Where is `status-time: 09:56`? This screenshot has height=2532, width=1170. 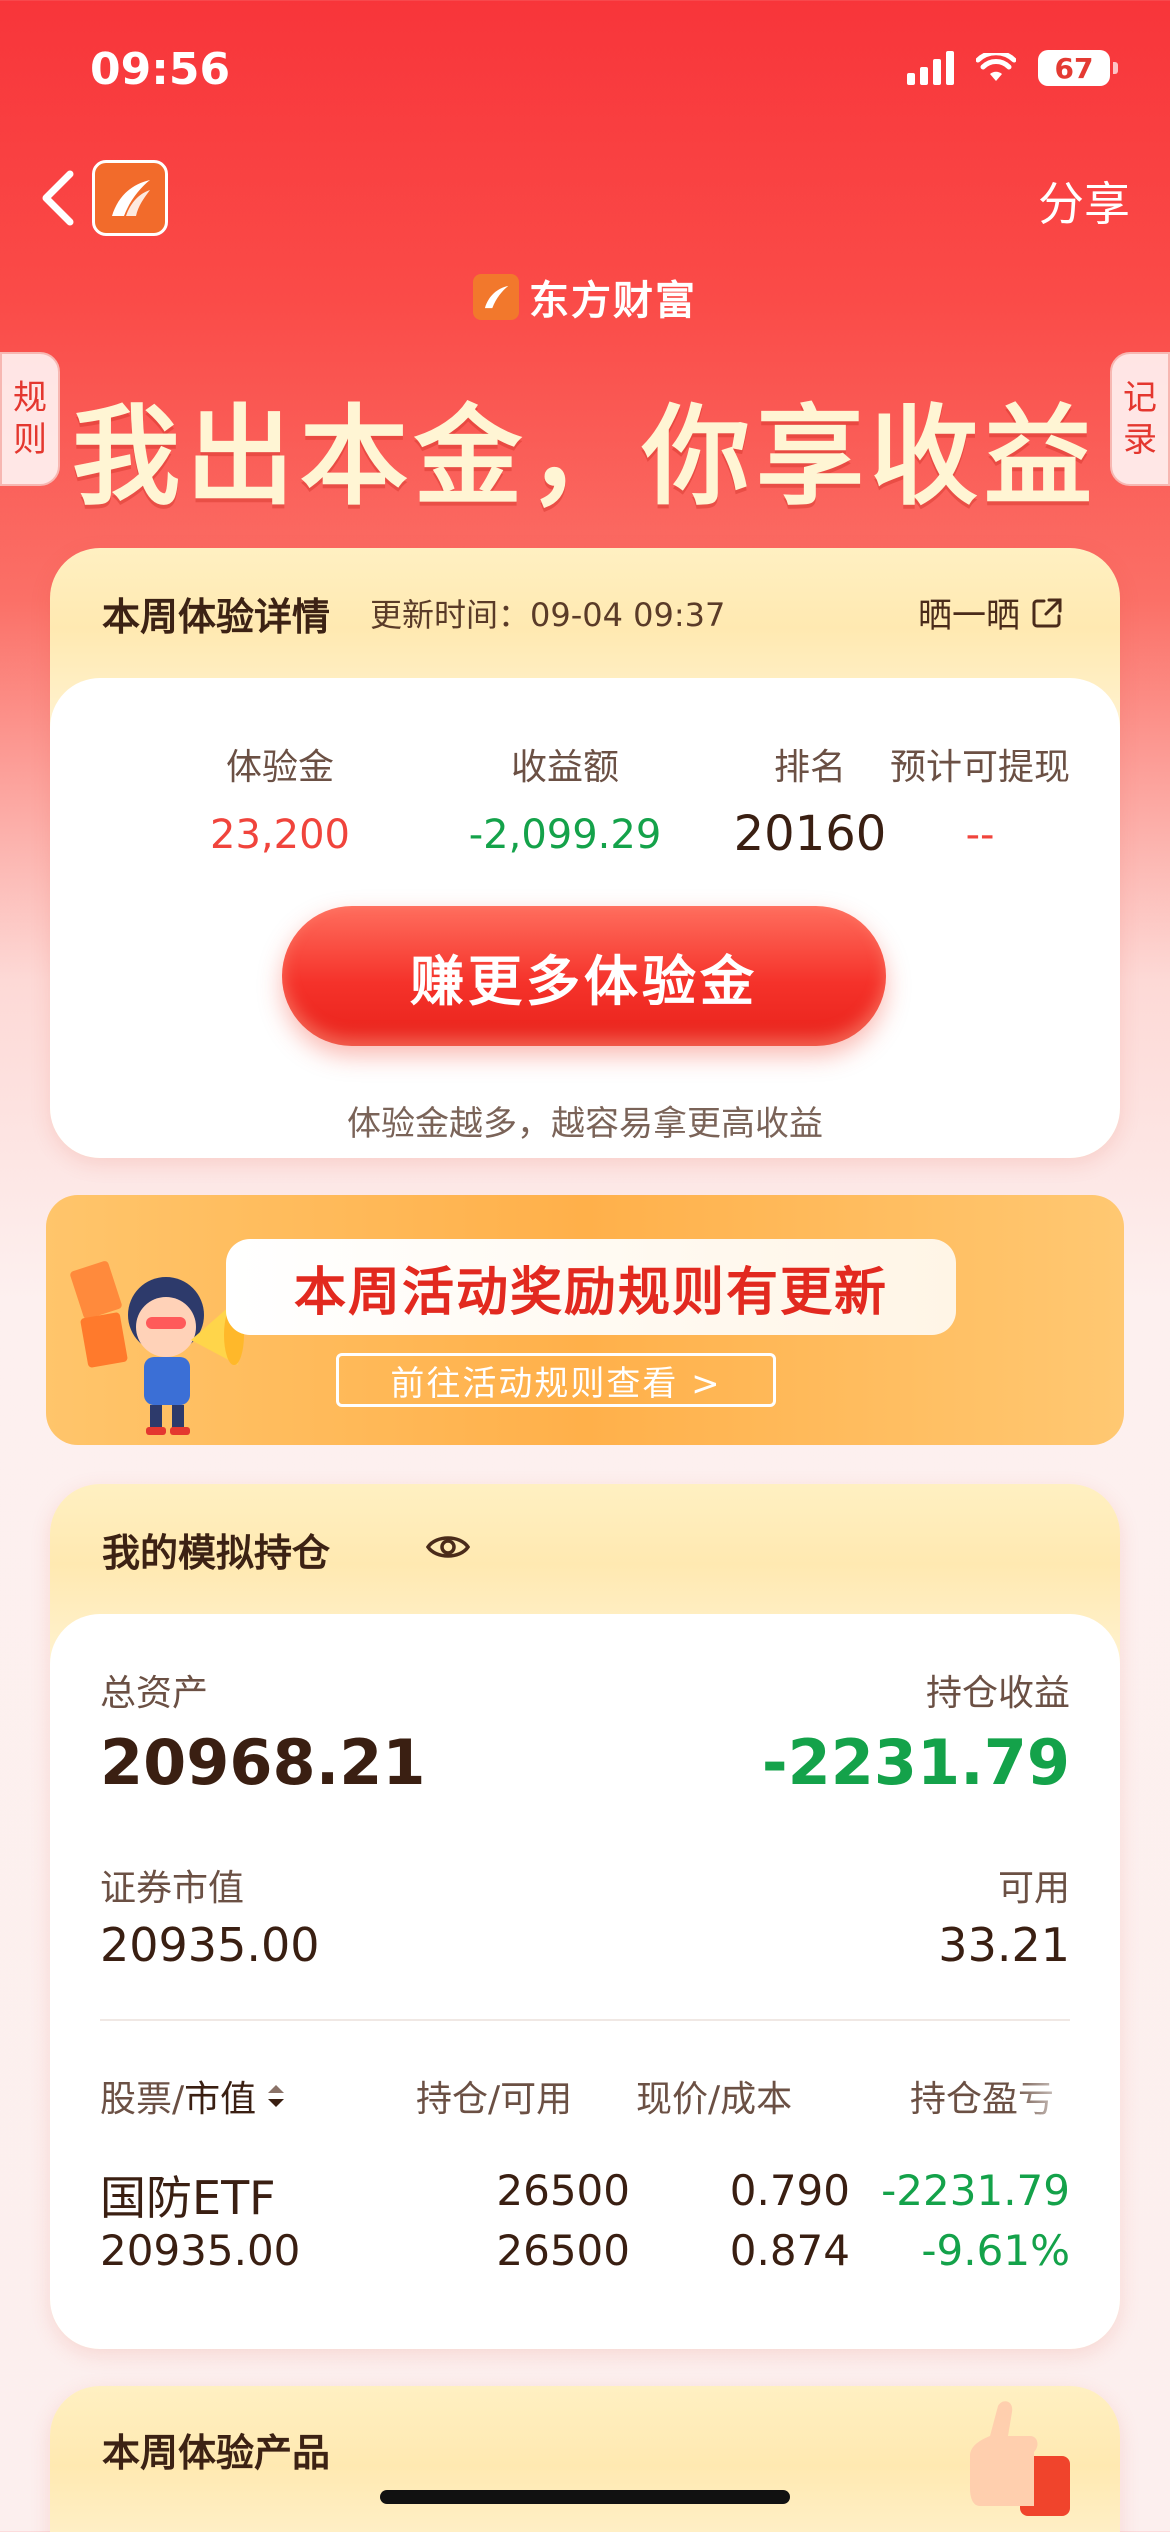
status-time: 09:56 is located at coordinates (160, 69).